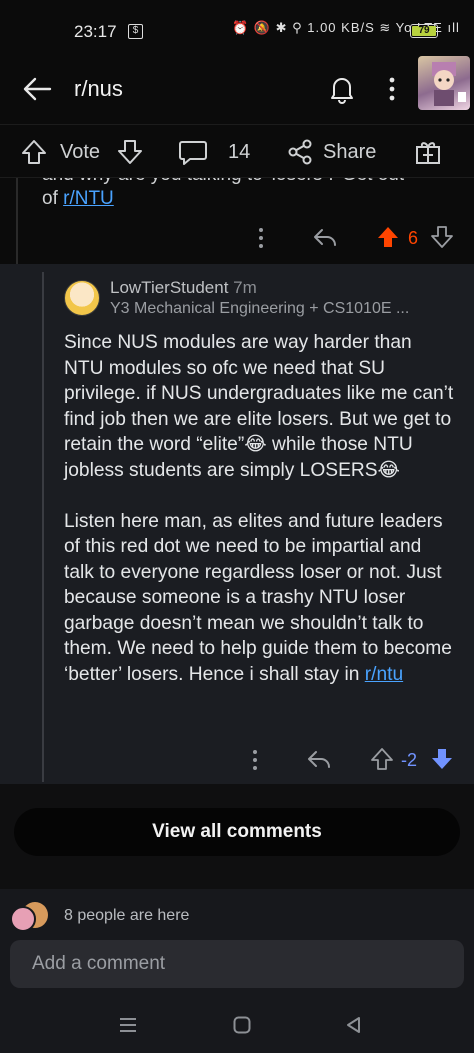 This screenshot has height=1053, width=474. I want to click on presence-text: 8 people are here, so click(127, 915).